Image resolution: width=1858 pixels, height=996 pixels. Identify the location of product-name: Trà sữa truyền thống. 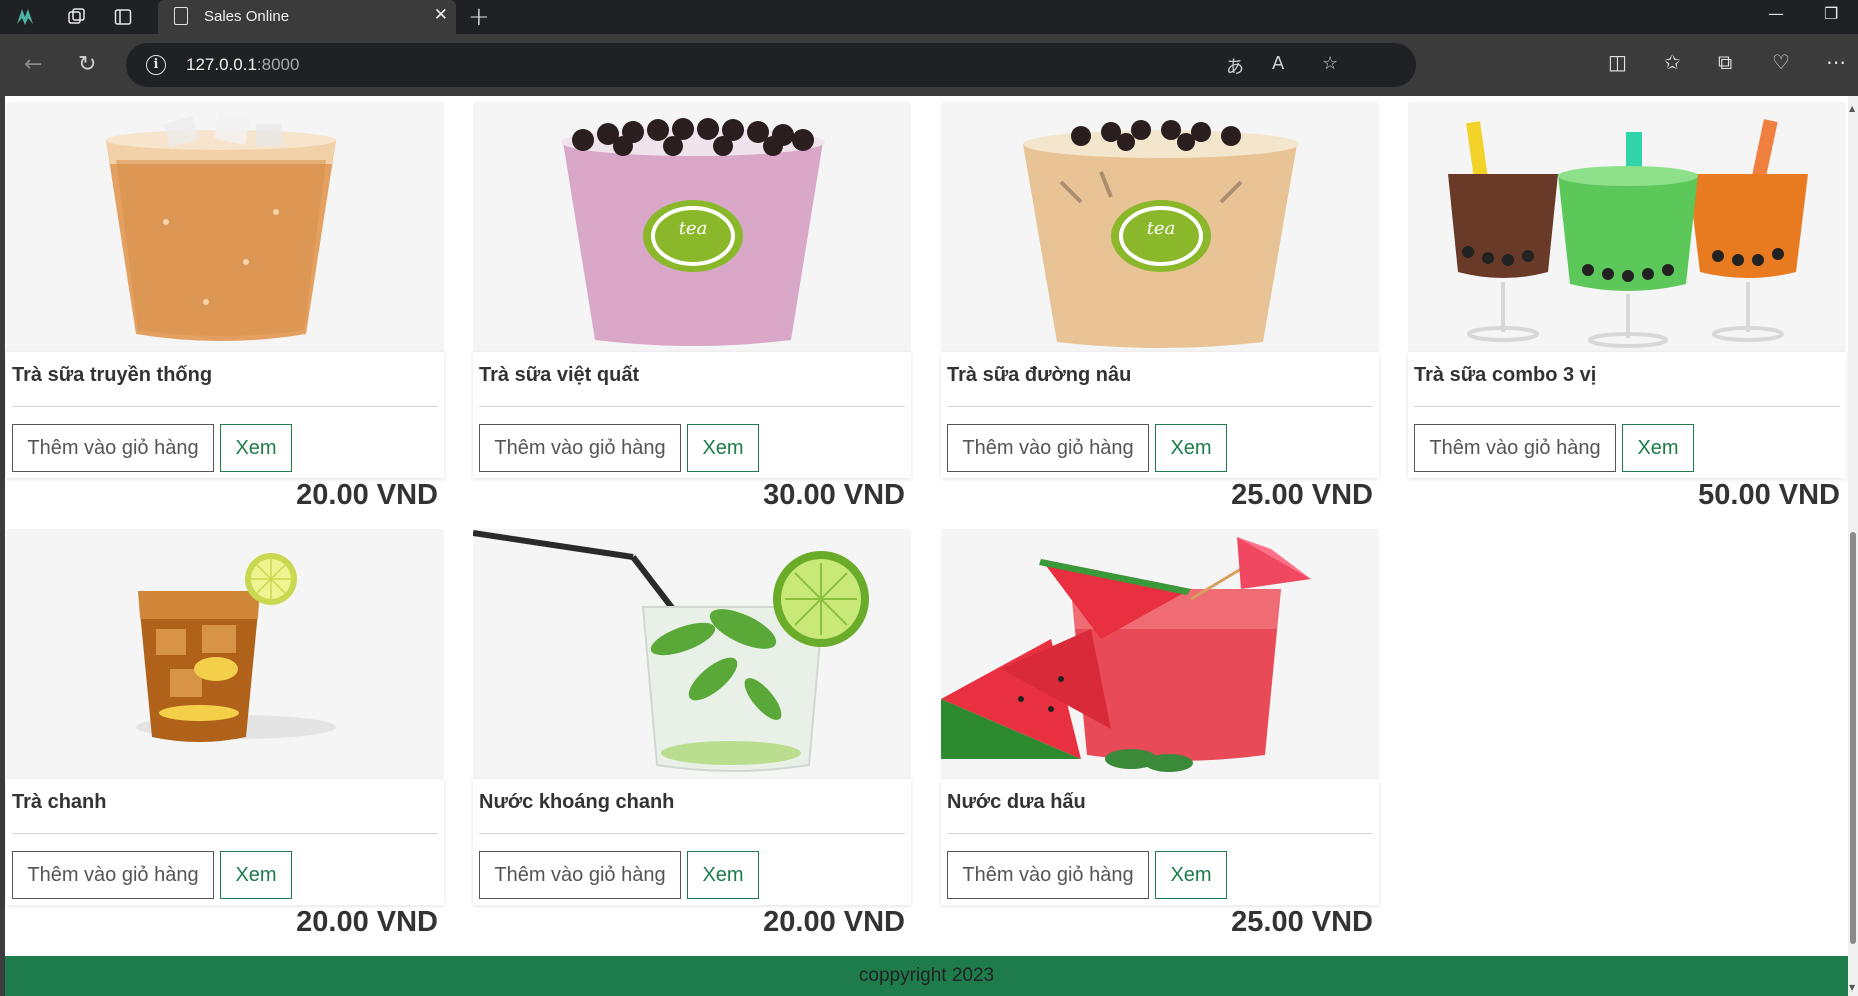
(112, 375).